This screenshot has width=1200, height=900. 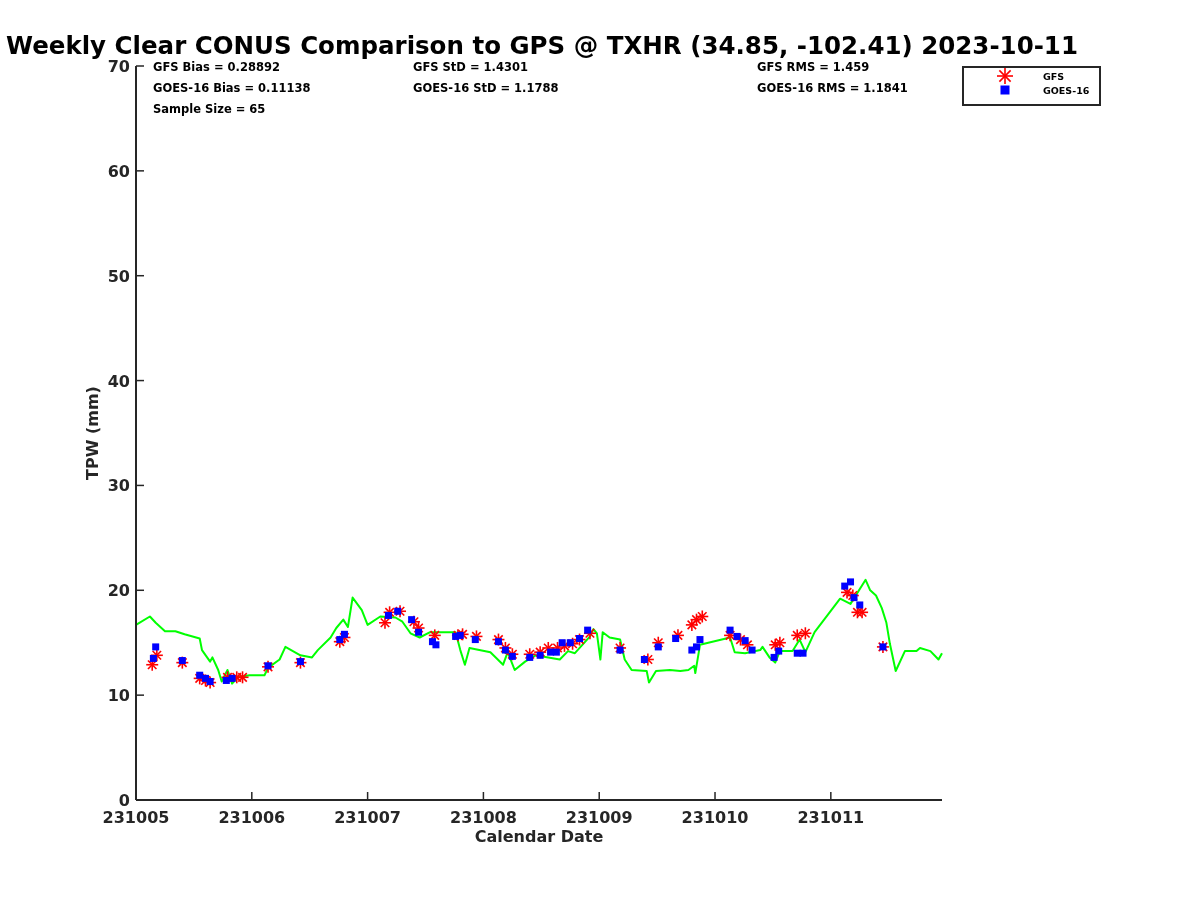 I want to click on x-tick-label: 231008, so click(x=483, y=817).